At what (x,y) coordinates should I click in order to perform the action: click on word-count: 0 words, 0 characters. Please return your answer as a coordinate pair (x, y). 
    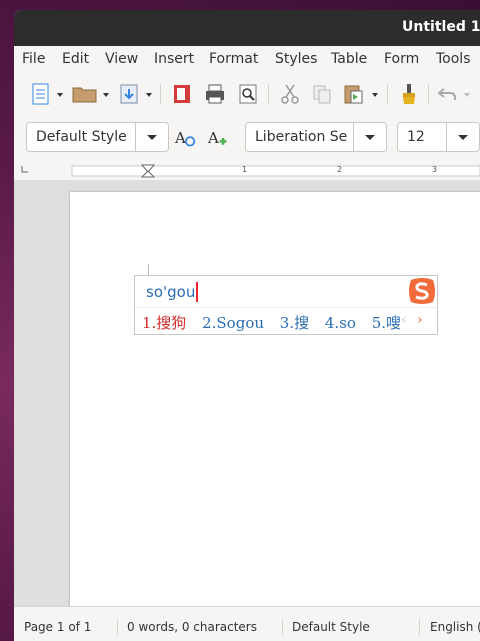
    Looking at the image, I should click on (192, 627).